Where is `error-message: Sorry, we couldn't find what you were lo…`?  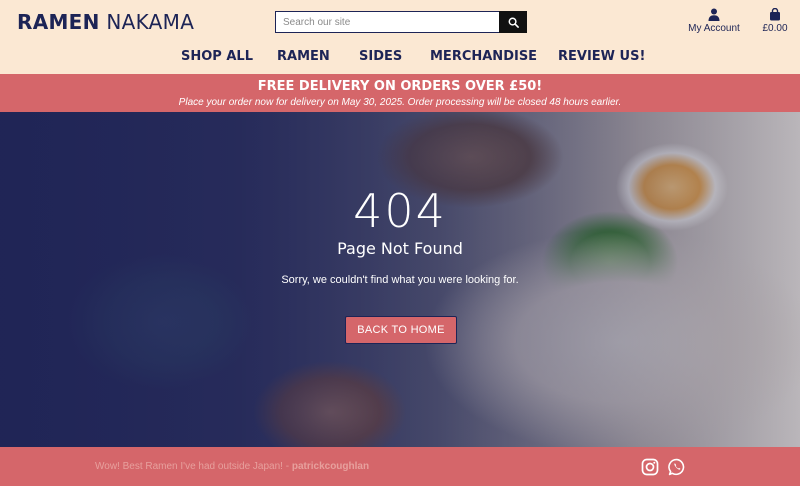
error-message: Sorry, we couldn't find what you were lo… is located at coordinates (400, 280).